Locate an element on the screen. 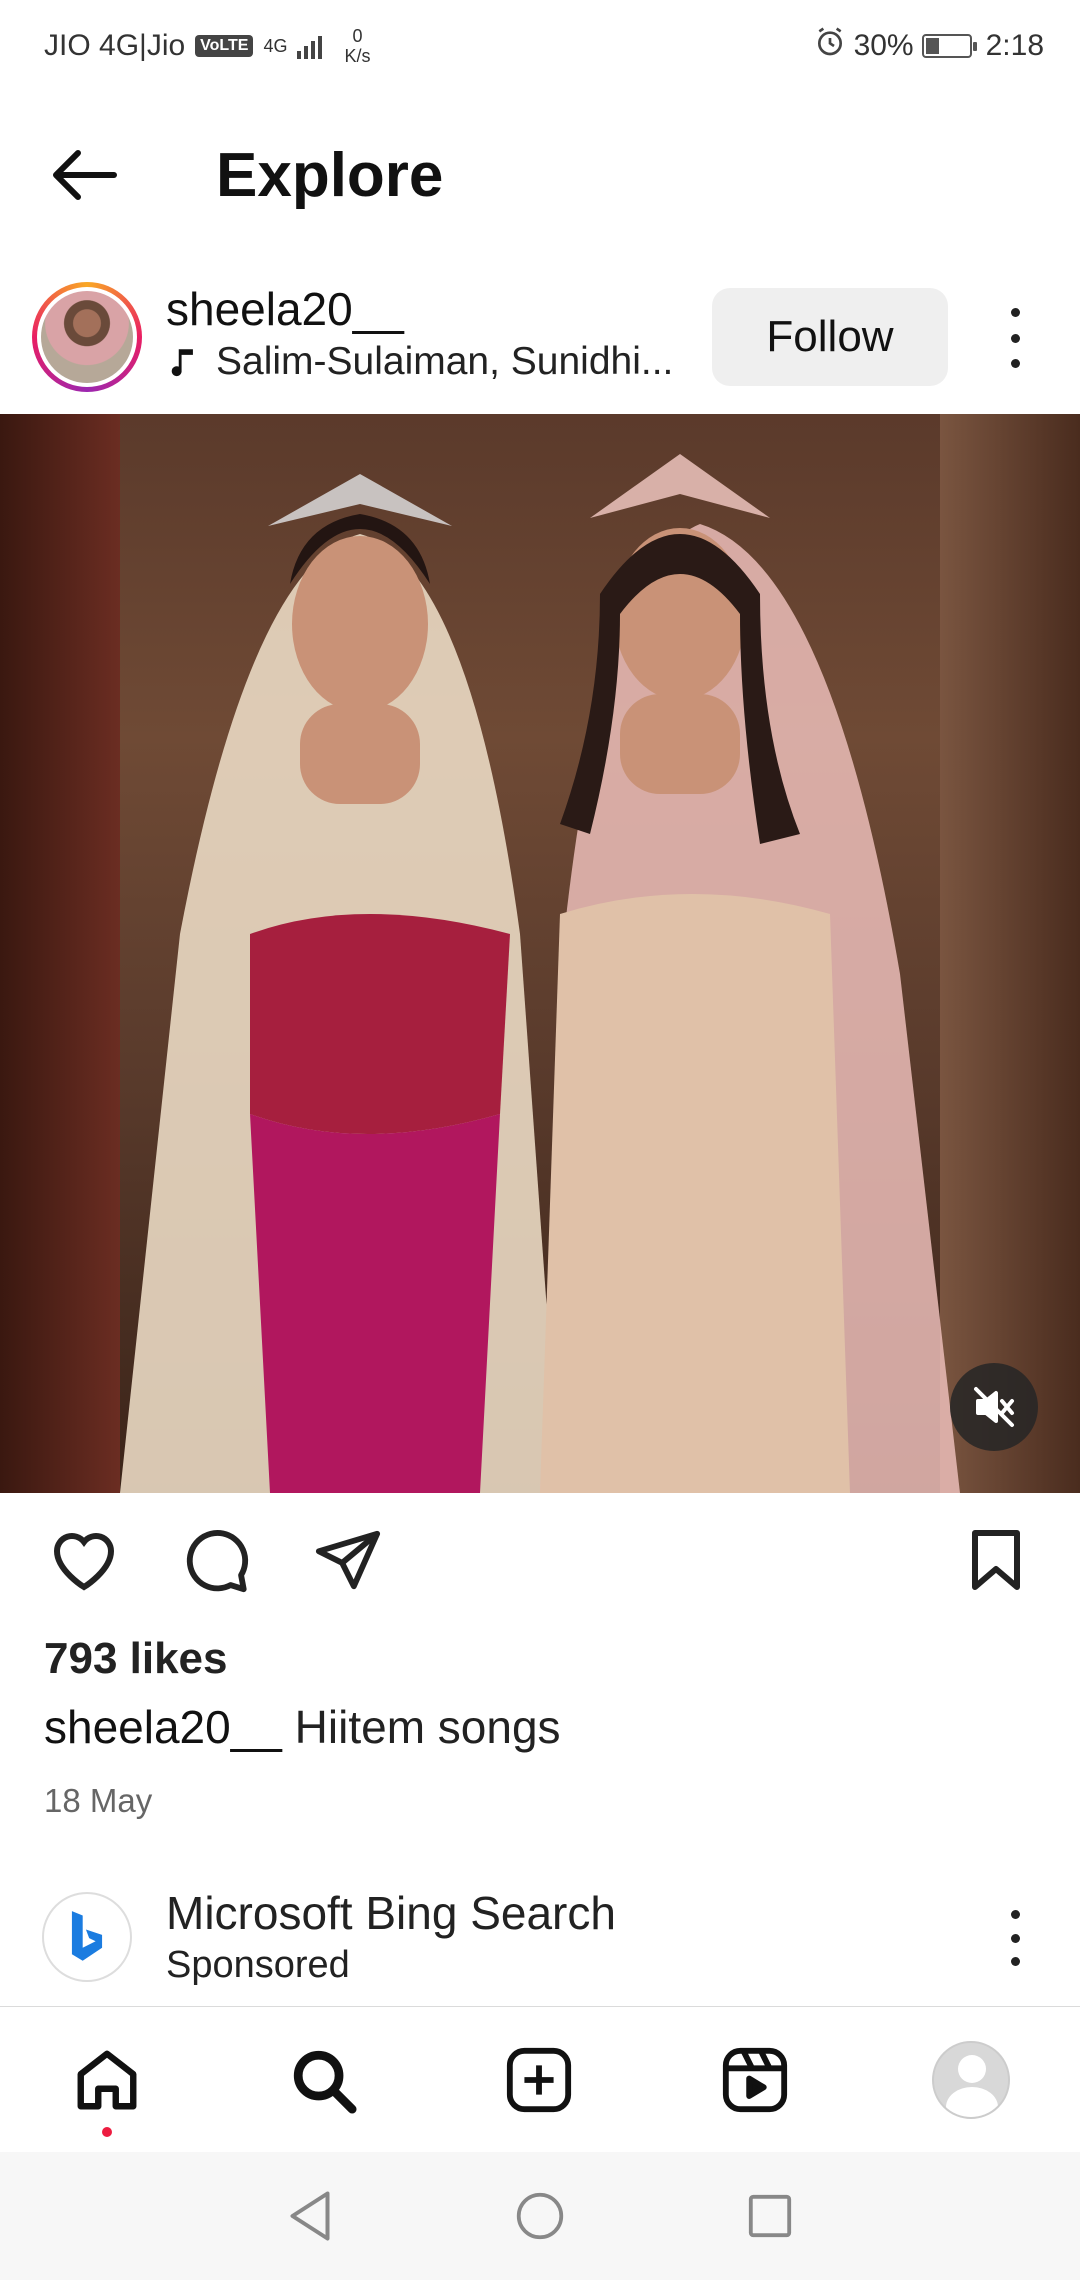 The height and width of the screenshot is (2280, 1080). sponsored-label: Sponsored is located at coordinates (258, 1965).